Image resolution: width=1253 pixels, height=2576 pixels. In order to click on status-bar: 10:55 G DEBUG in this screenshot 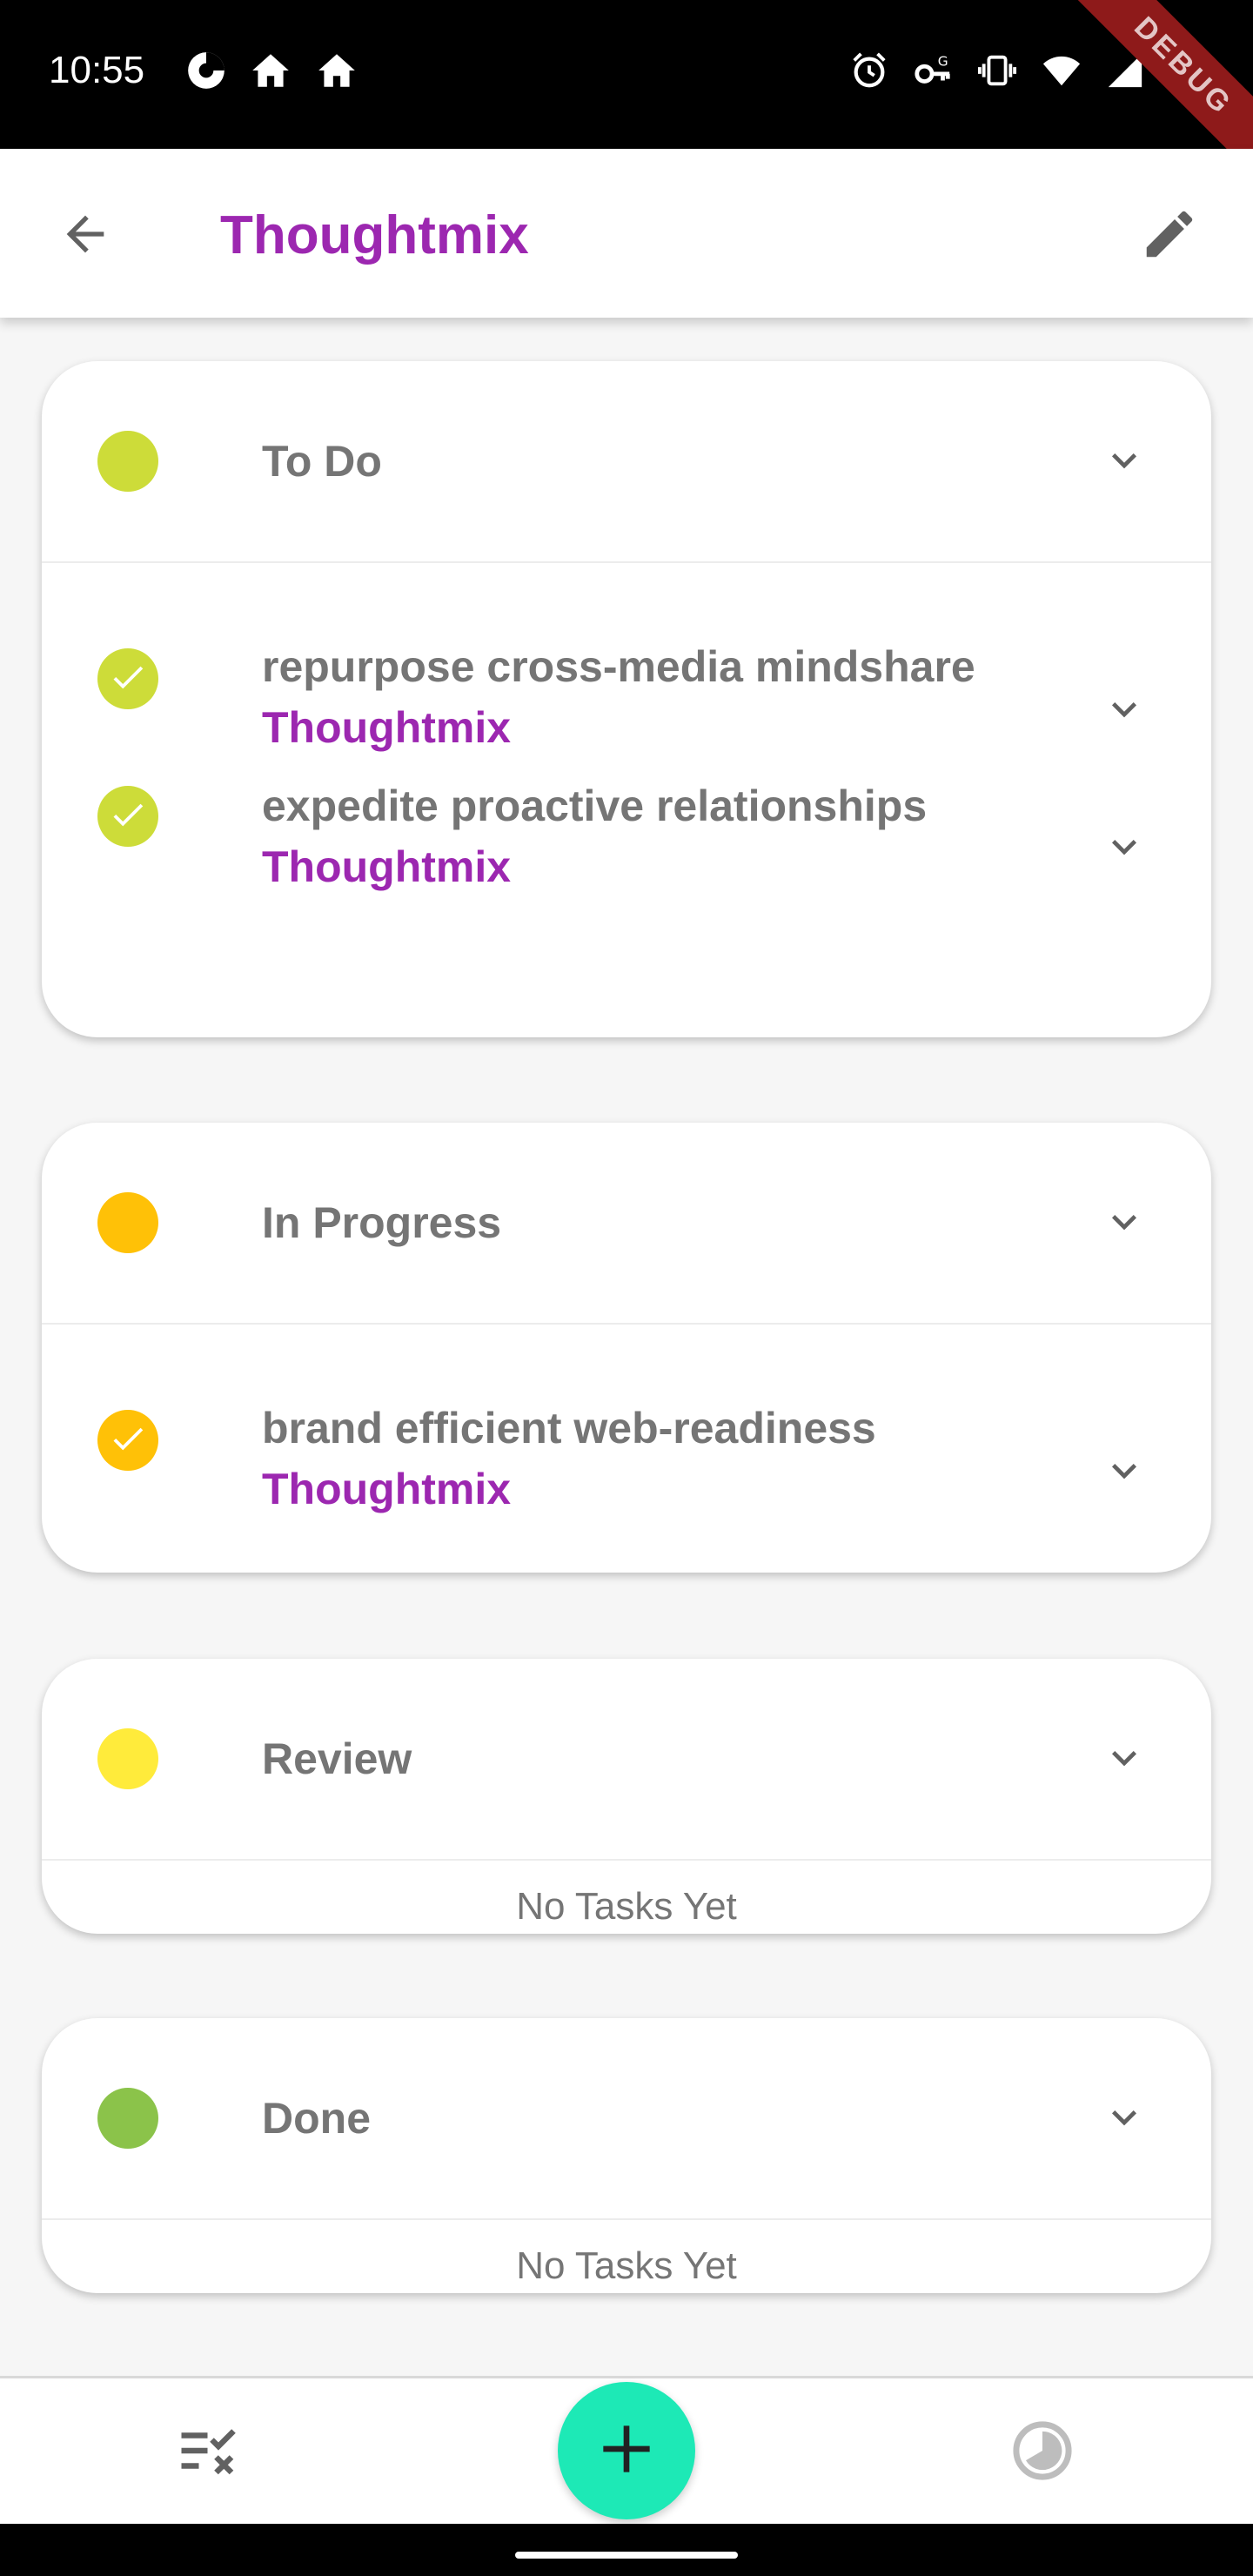, I will do `click(626, 74)`.